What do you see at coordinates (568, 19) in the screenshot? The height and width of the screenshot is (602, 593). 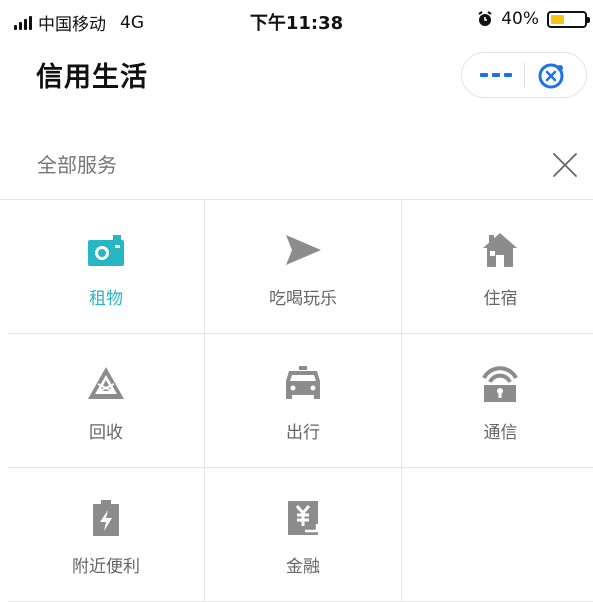 I see `battery-icon` at bounding box center [568, 19].